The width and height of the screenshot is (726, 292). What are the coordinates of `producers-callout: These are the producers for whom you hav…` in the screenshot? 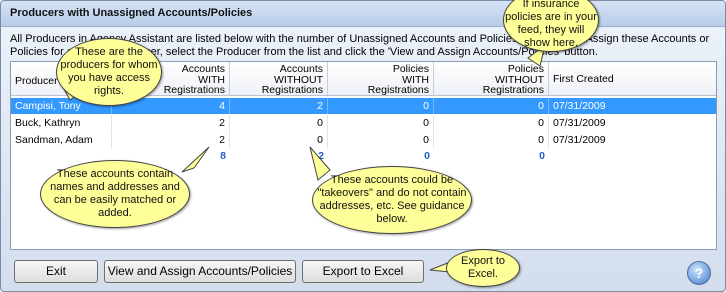 It's located at (109, 72).